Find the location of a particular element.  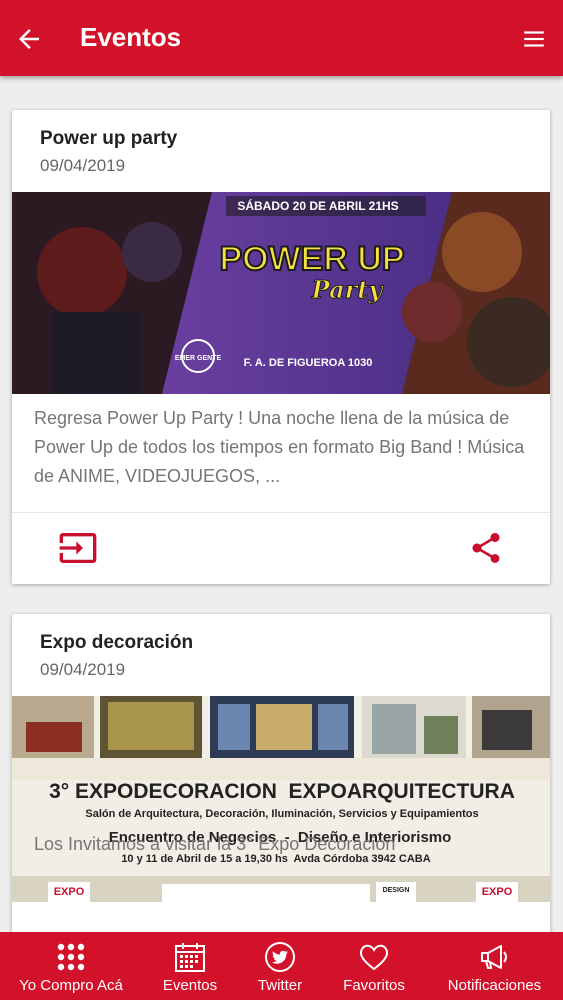

poster-brand: POWER UP is located at coordinates (311, 259).